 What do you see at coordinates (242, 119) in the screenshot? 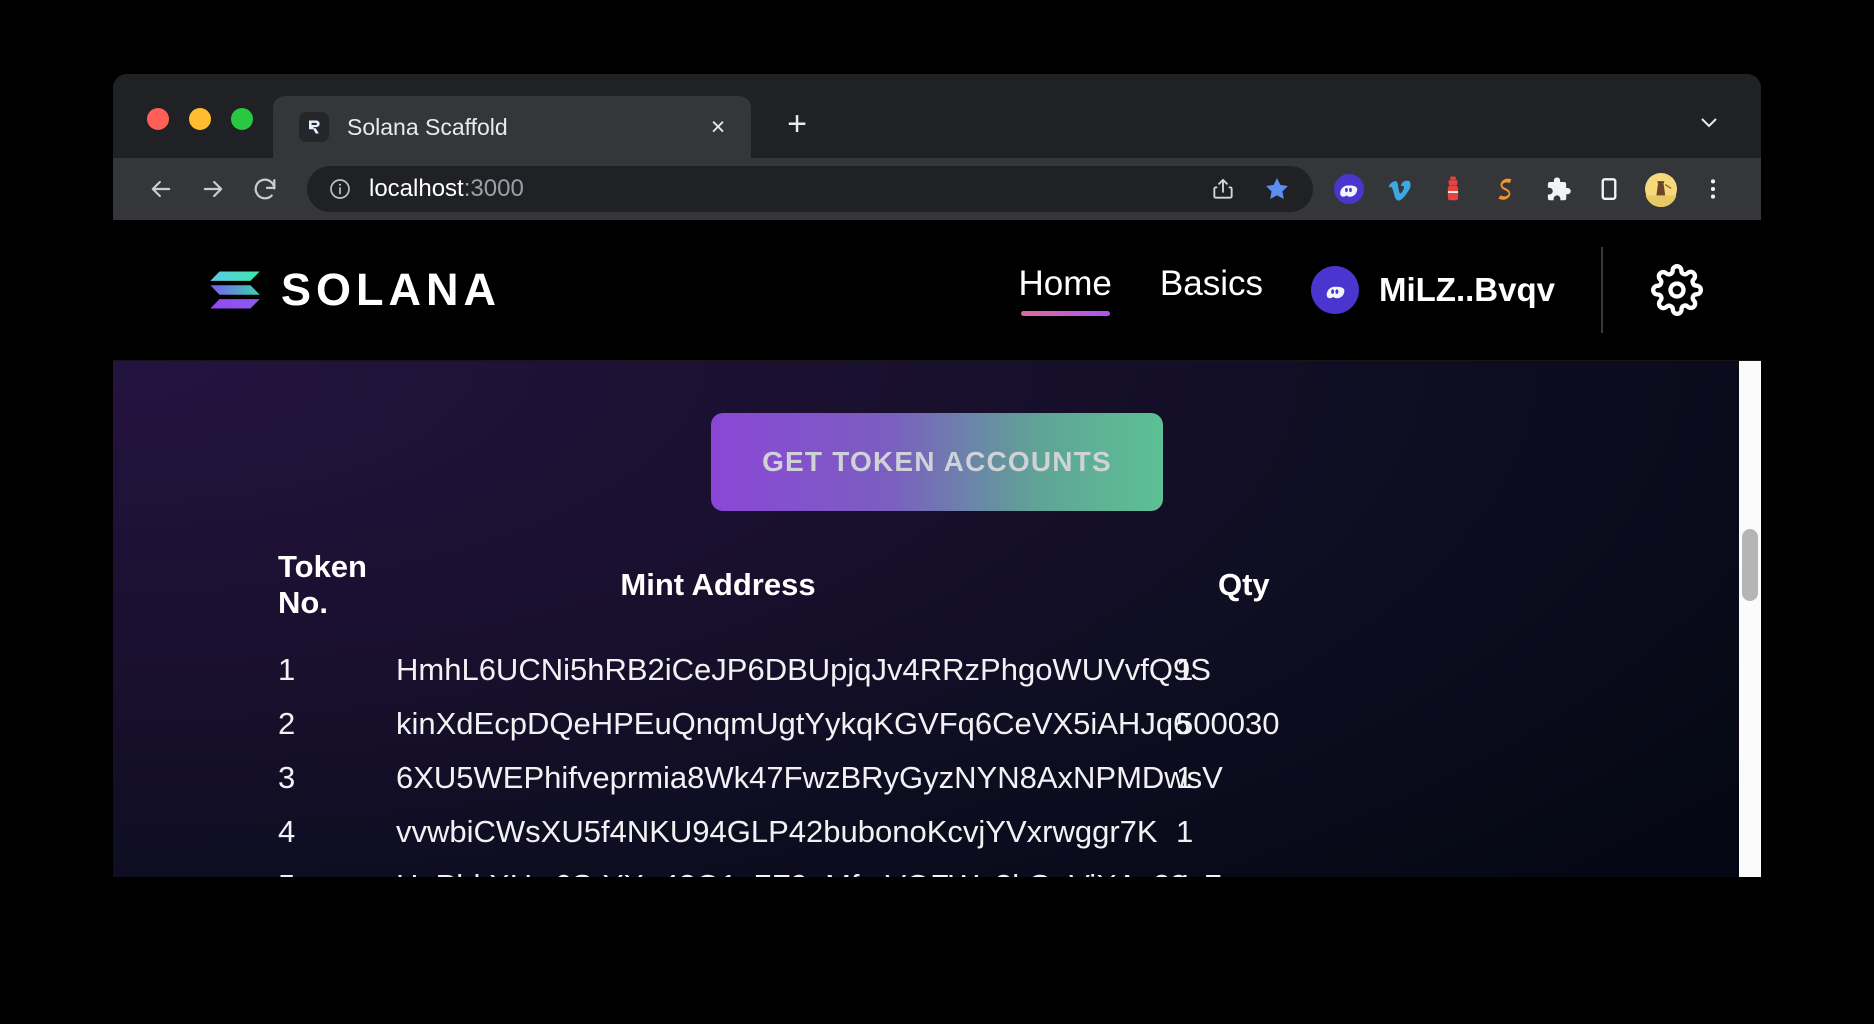
I see `window-maximize-button` at bounding box center [242, 119].